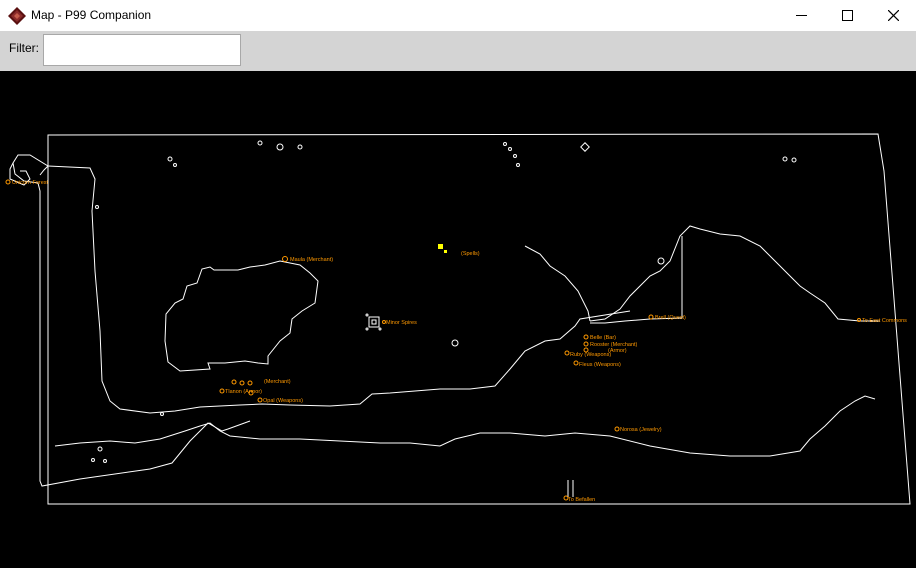 Image resolution: width=916 pixels, height=568 pixels. I want to click on poi-label-zone-west: Unicorn Forest, so click(30, 183).